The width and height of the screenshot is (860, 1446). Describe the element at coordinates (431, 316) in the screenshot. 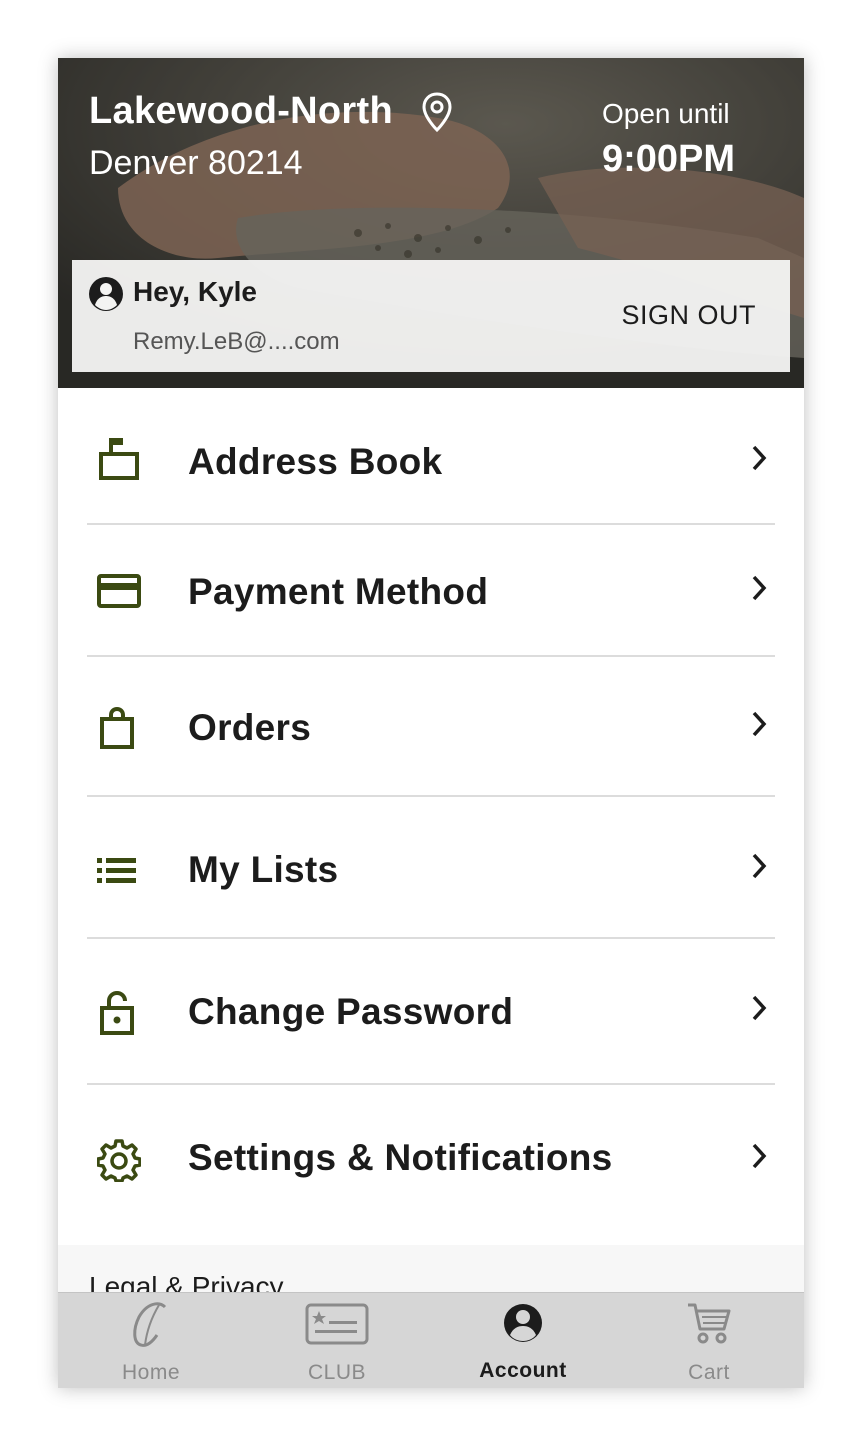

I see `user-card: Hey, Kyle Remy.LeB@....com SIGN OUT` at that location.